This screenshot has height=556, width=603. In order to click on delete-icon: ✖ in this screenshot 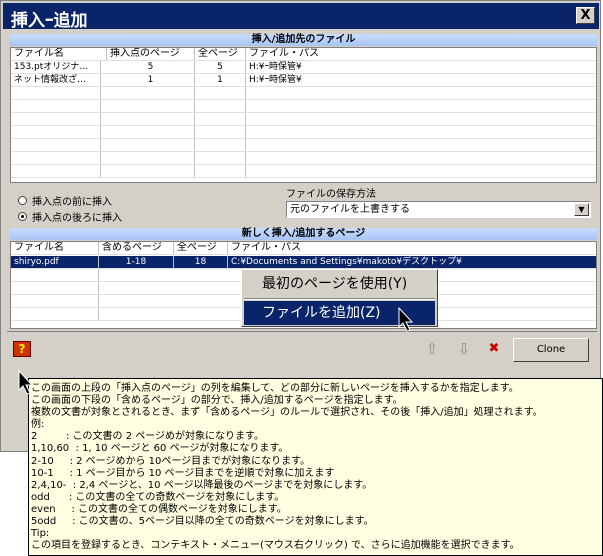, I will do `click(494, 349)`.